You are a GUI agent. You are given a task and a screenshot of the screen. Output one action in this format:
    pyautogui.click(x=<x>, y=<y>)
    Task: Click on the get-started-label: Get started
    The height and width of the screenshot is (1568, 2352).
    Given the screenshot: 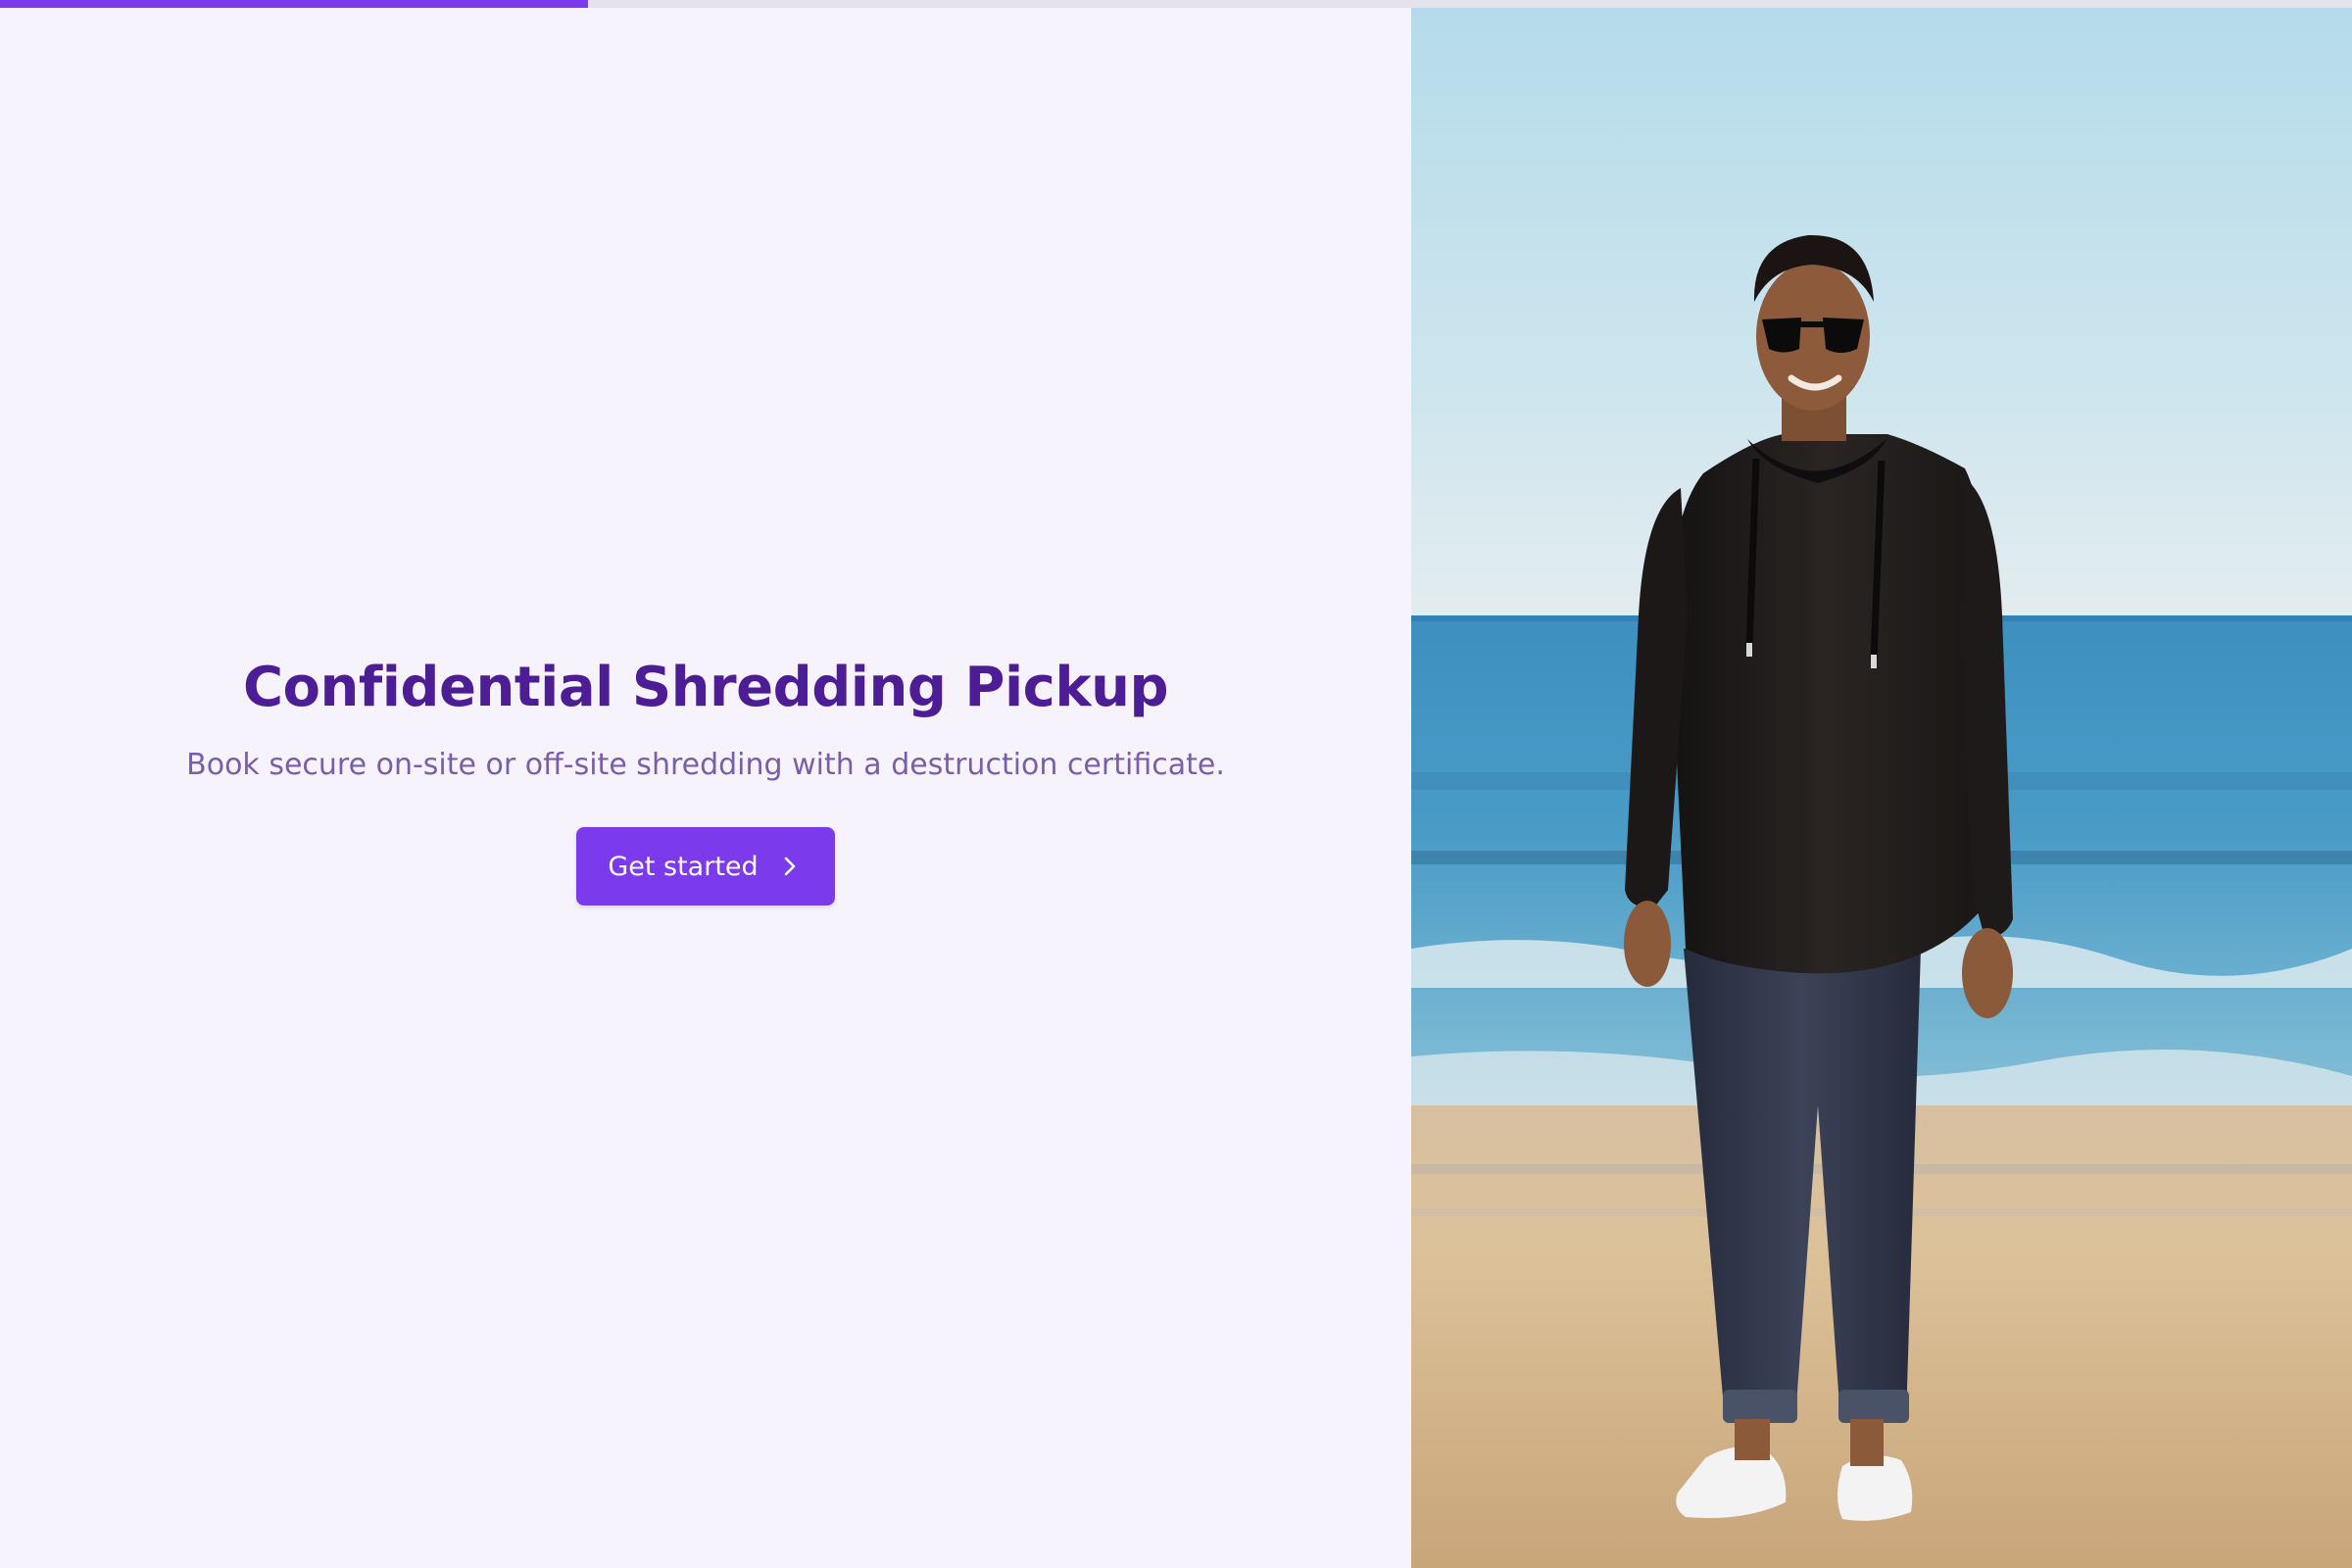 What is the action you would take?
    pyautogui.click(x=683, y=866)
    